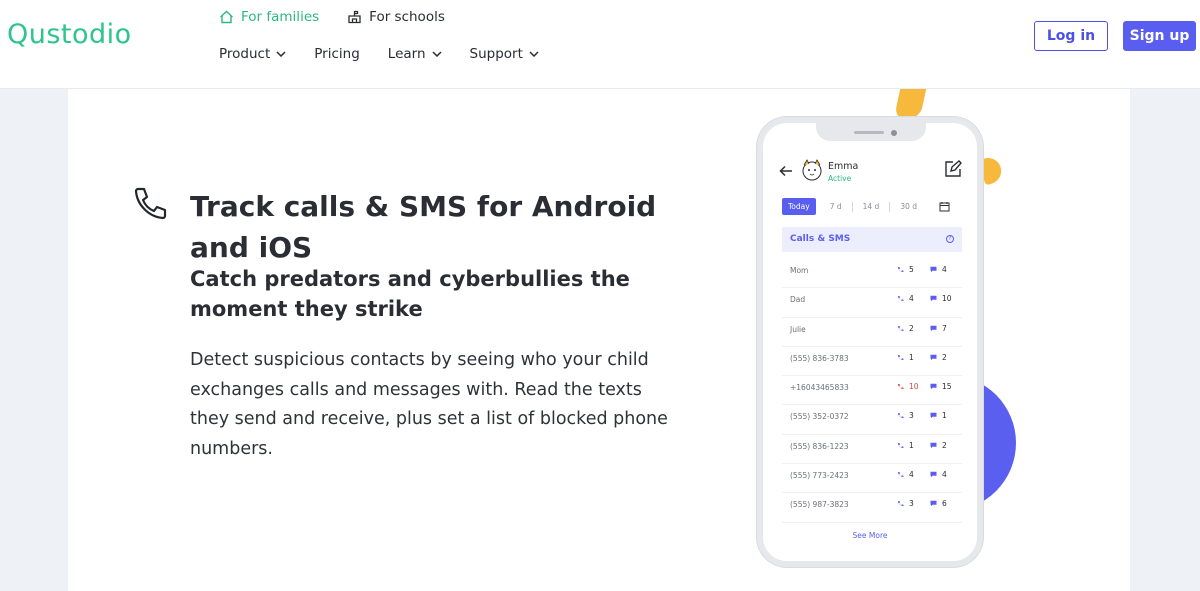  What do you see at coordinates (407, 17) in the screenshot?
I see `for-schools-label: For schools` at bounding box center [407, 17].